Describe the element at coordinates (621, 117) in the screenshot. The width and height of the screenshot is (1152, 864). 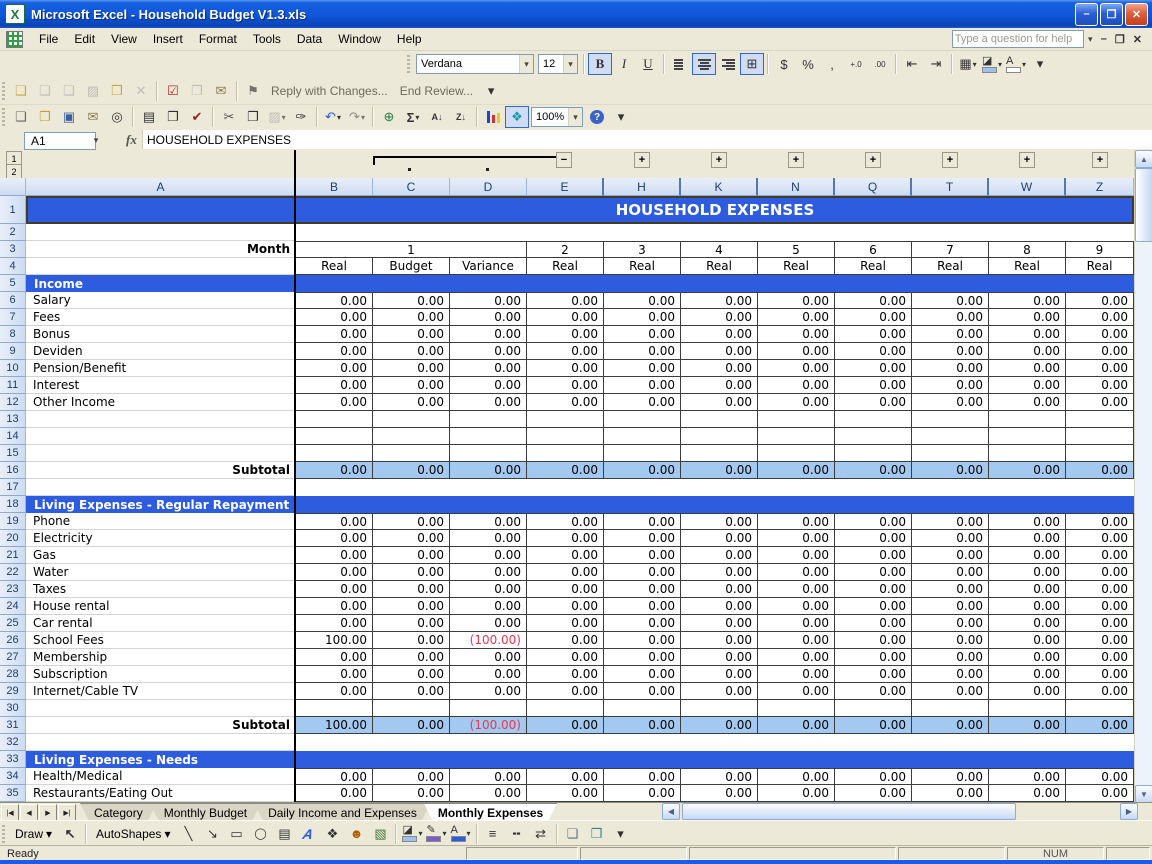
I see `toolbar-options-icon: ▾` at that location.